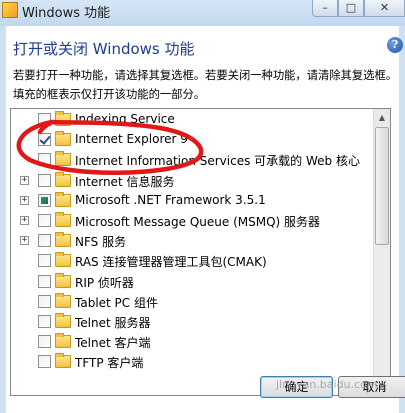 This screenshot has height=413, width=405. Describe the element at coordinates (196, 362) in the screenshot. I see `feature-row: TFTP 客户端` at that location.